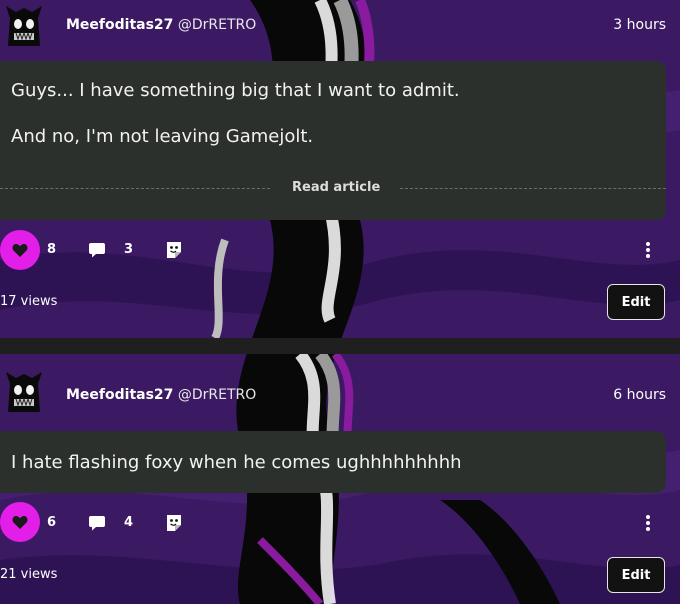  What do you see at coordinates (29, 301) in the screenshot?
I see `views-count: 17 views` at bounding box center [29, 301].